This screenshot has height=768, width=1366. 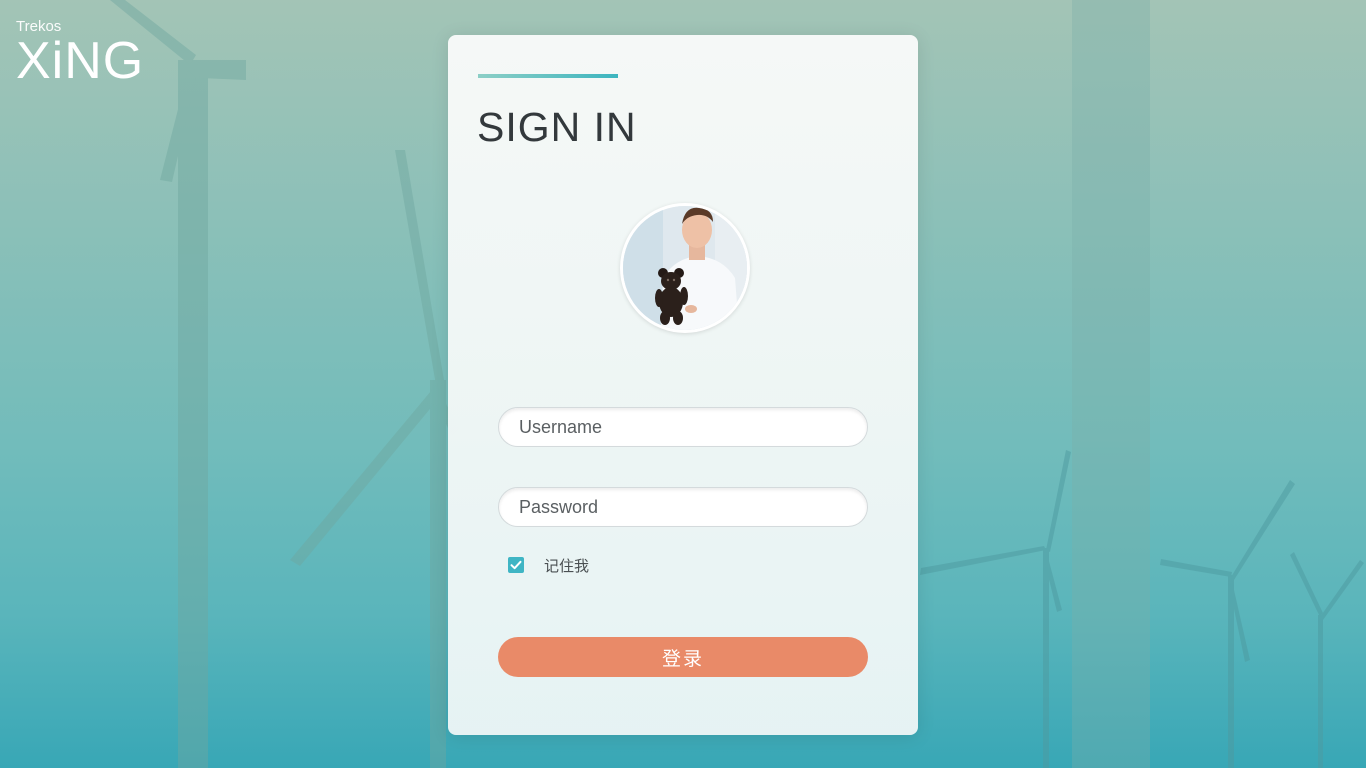 I want to click on remember-me: 记住我, so click(x=549, y=565).